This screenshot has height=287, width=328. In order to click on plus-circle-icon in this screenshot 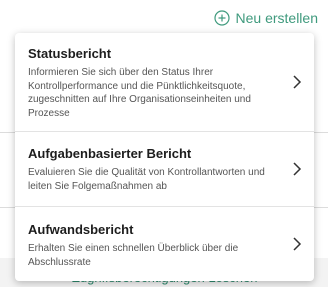, I will do `click(221, 18)`.